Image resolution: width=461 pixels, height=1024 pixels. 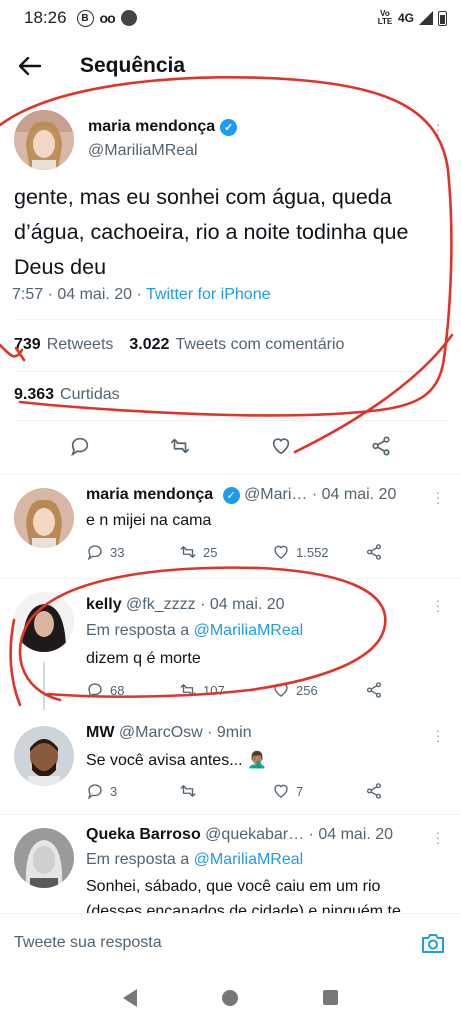 I want to click on retweet-button, so click(x=225, y=791).